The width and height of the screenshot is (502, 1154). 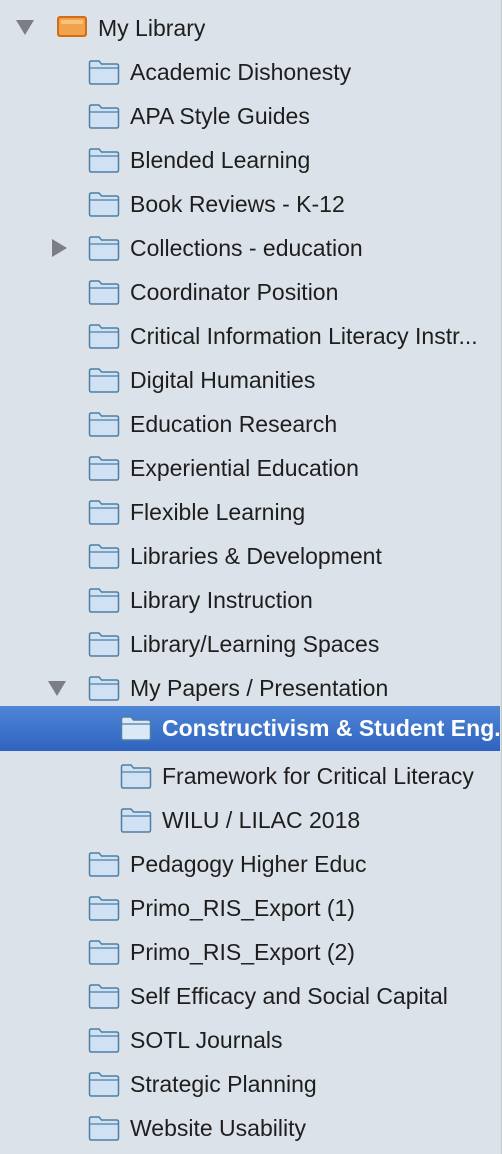 What do you see at coordinates (256, 555) in the screenshot?
I see `collection-label: Libraries & Development` at bounding box center [256, 555].